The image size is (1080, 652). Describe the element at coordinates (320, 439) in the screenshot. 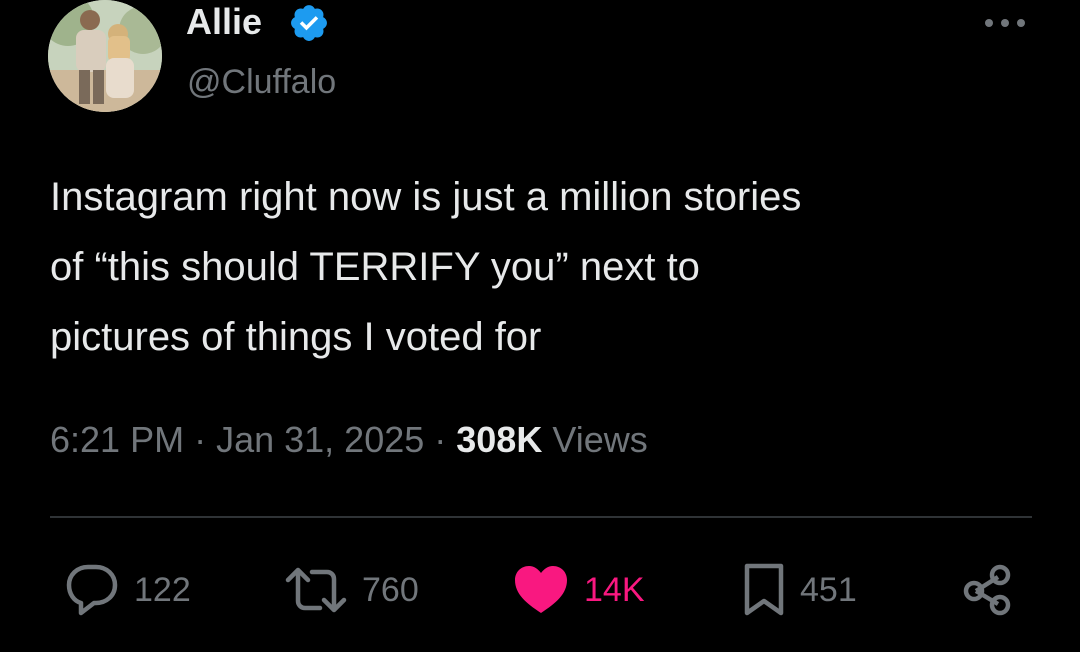

I see `tweet-date: Jan 31, 2025` at that location.